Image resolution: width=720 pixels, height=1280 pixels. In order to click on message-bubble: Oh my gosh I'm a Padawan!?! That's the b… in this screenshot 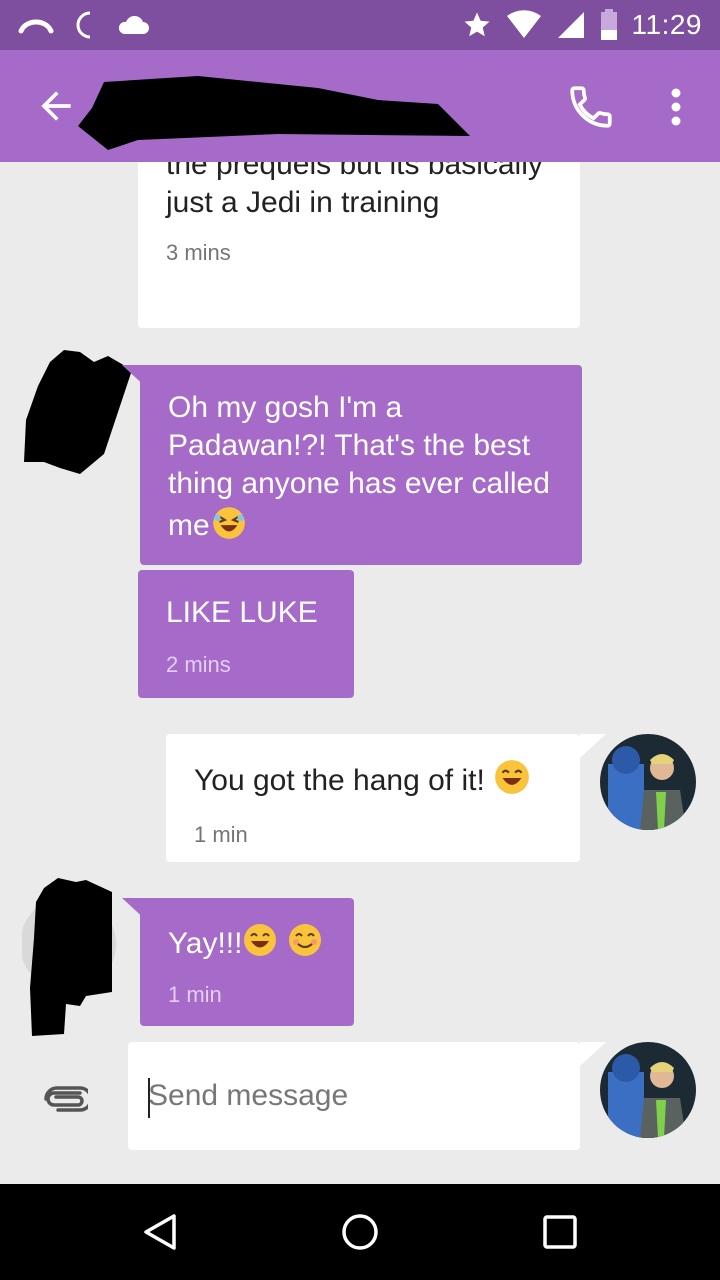, I will do `click(361, 465)`.